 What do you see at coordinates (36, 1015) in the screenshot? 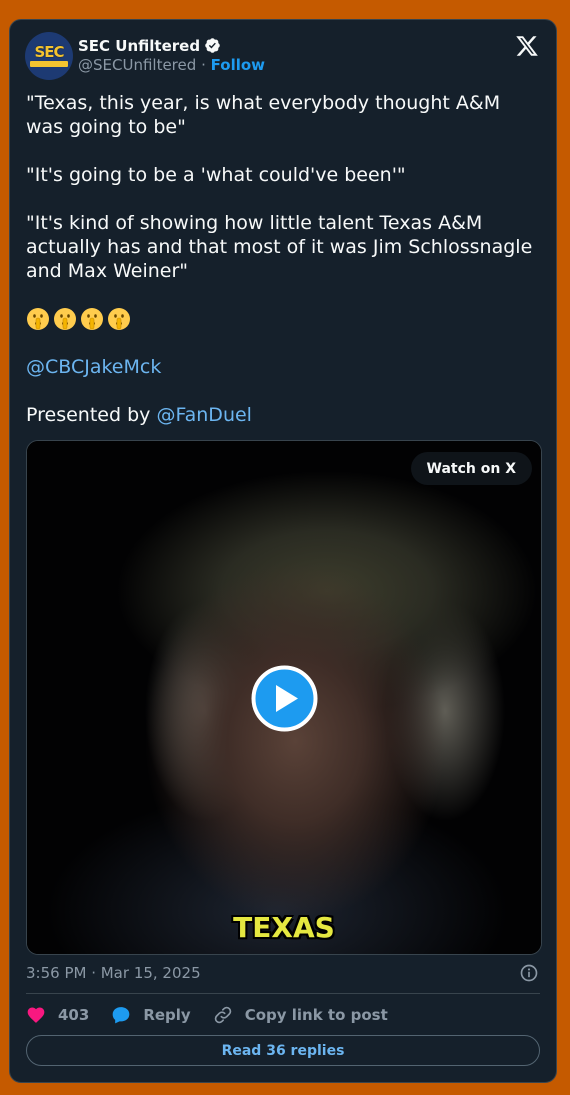
I see `heart-icon` at bounding box center [36, 1015].